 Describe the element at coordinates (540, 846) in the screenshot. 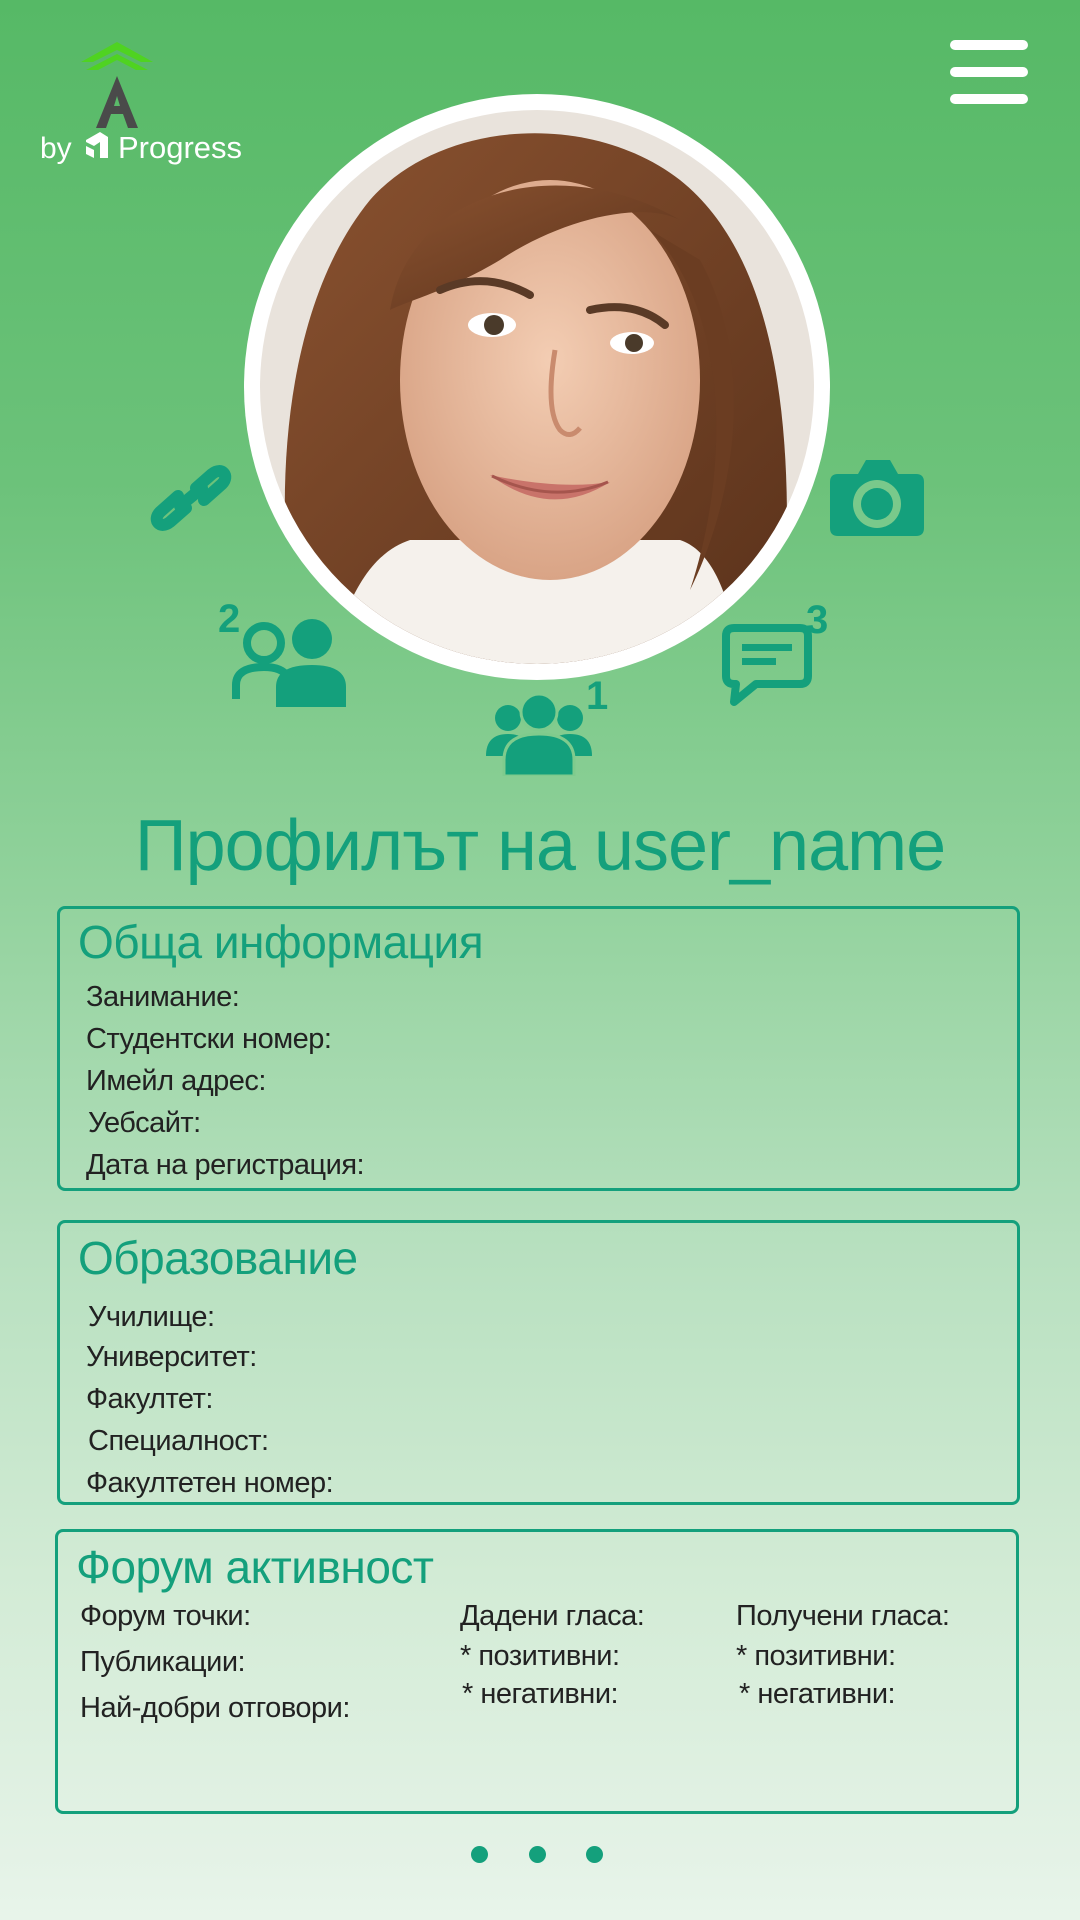

I see `page-title: Профилът на user_name` at that location.